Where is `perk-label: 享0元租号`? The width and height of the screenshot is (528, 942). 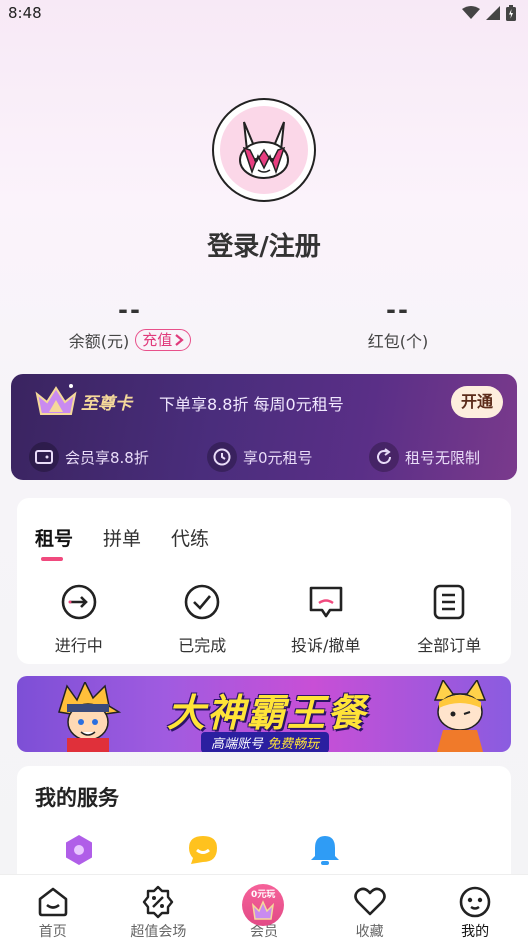
perk-label: 享0元租号 is located at coordinates (278, 457).